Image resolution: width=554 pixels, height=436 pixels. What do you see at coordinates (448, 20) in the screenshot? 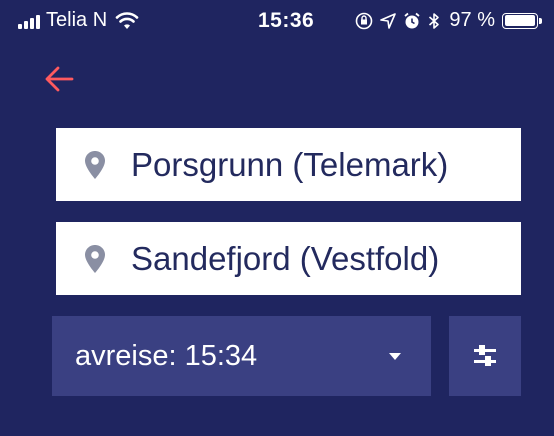
I see `status-bar-right: 97 %` at bounding box center [448, 20].